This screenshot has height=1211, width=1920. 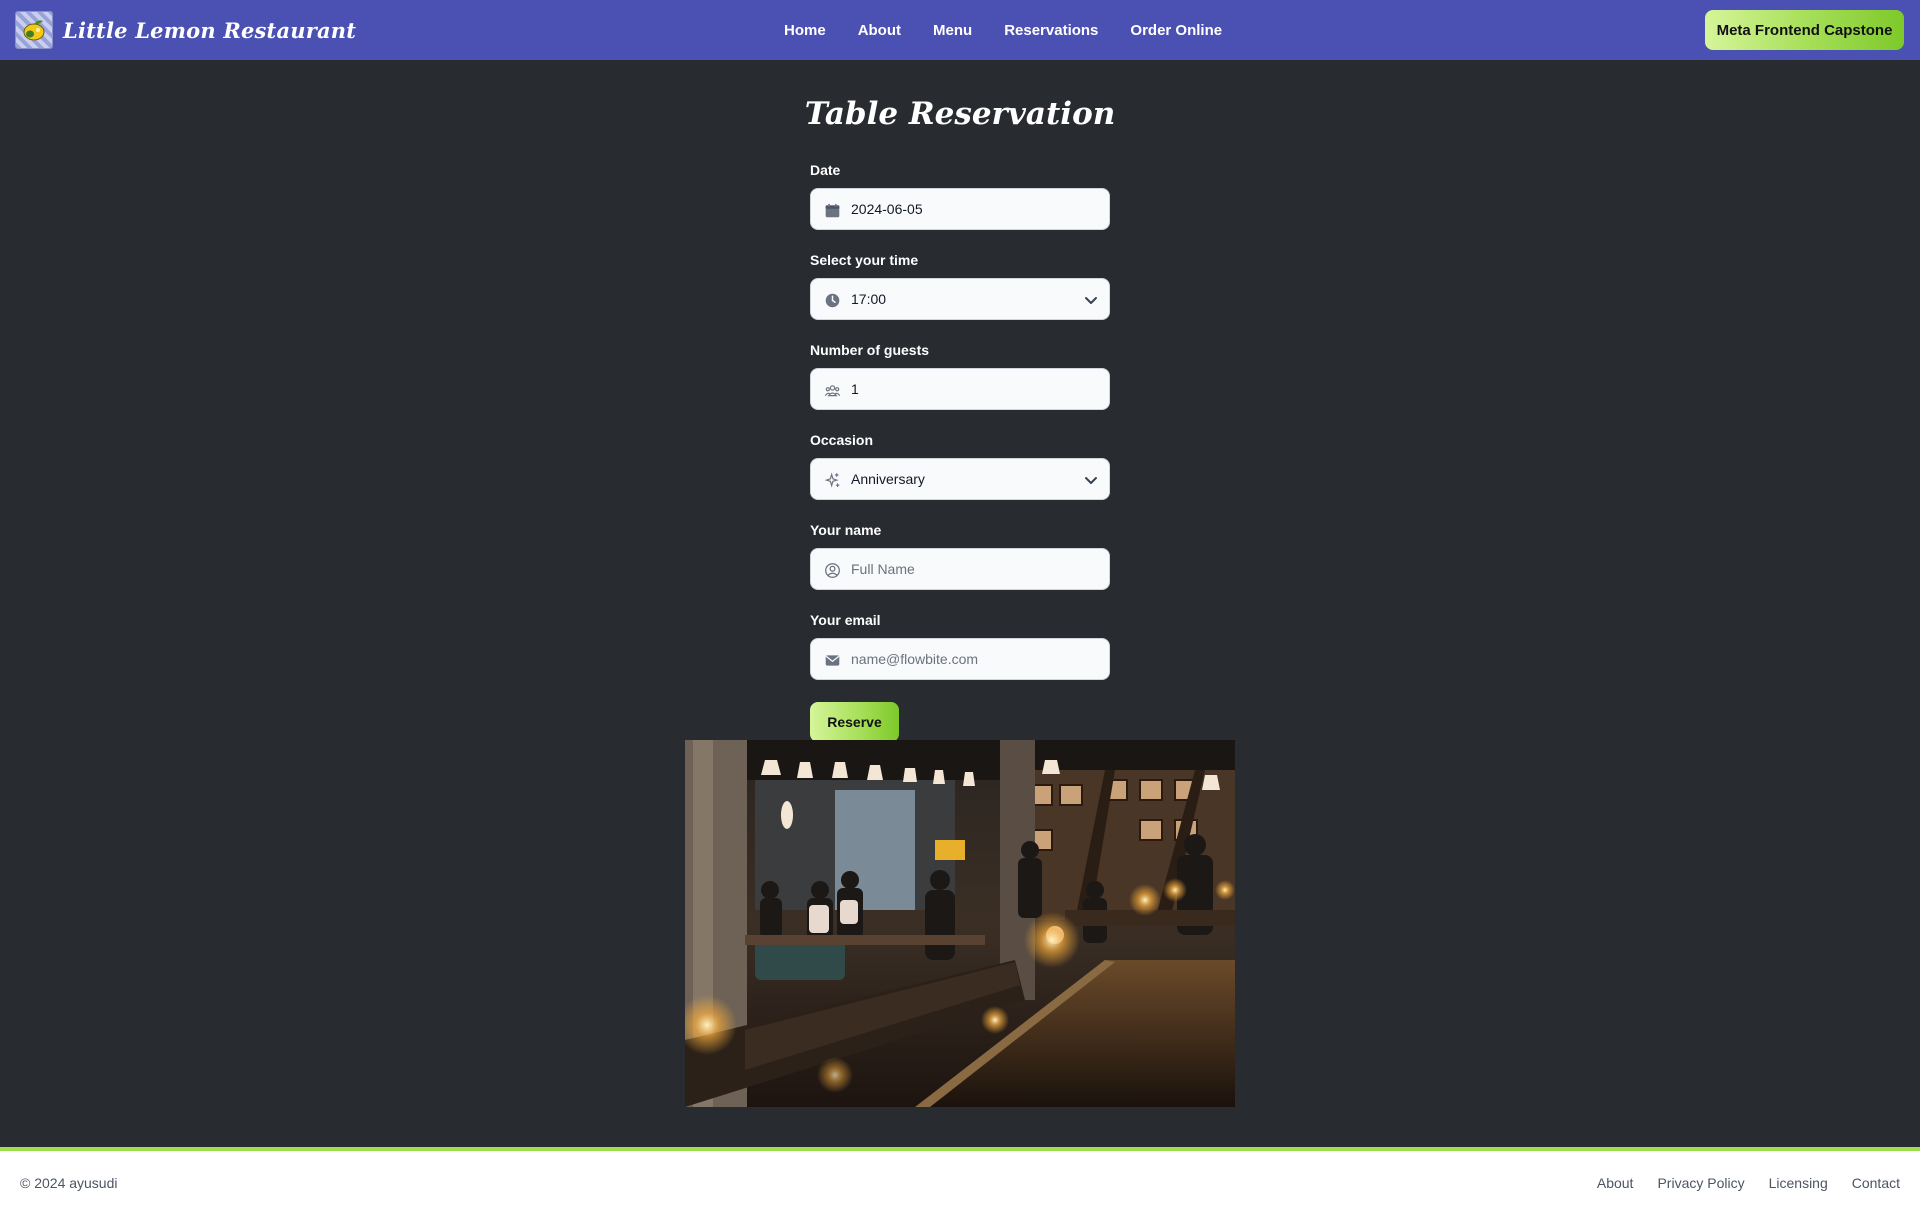 What do you see at coordinates (805, 30) in the screenshot?
I see `nav-link-home: Home` at bounding box center [805, 30].